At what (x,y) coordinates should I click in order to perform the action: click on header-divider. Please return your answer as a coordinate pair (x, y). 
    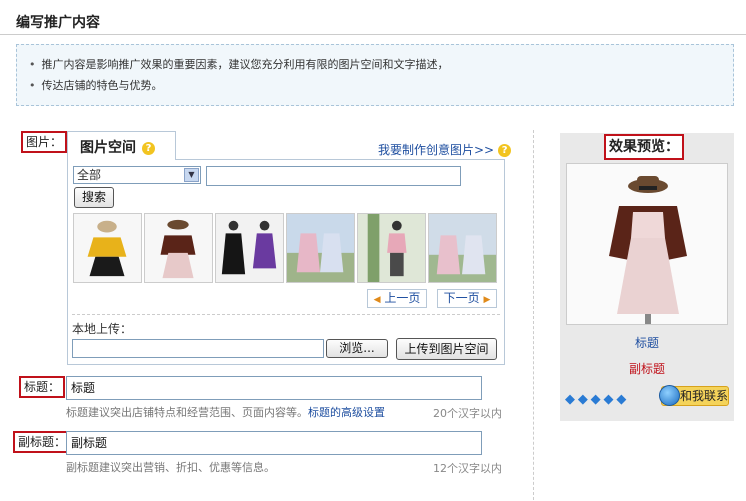
    Looking at the image, I should click on (373, 34).